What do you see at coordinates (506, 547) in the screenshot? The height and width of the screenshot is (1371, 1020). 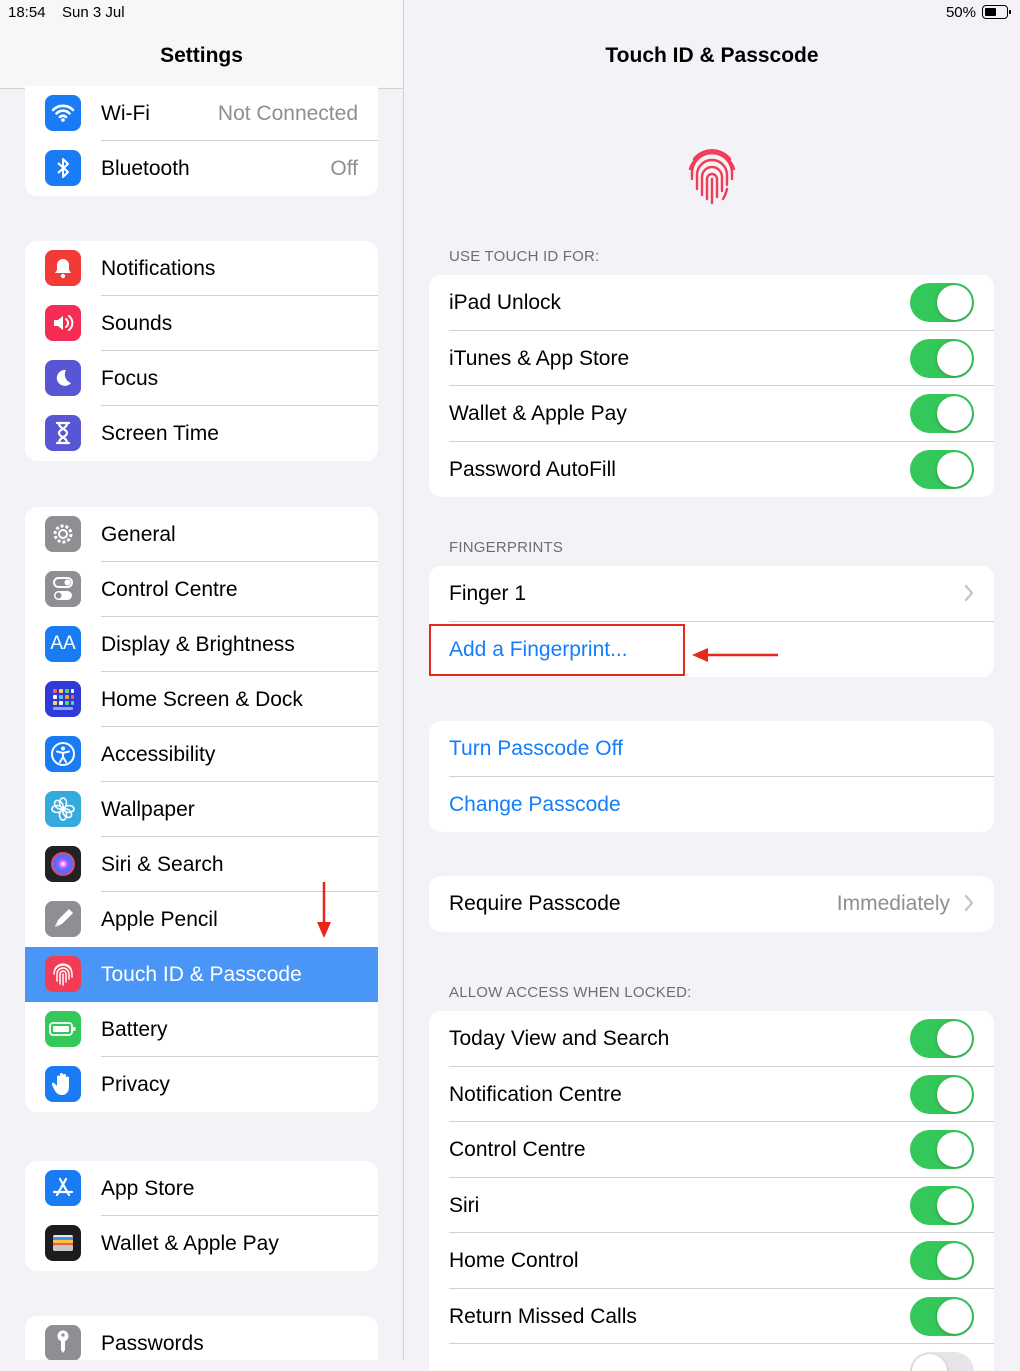 I see `section-header-fingerprints: FINGERPRINTS` at bounding box center [506, 547].